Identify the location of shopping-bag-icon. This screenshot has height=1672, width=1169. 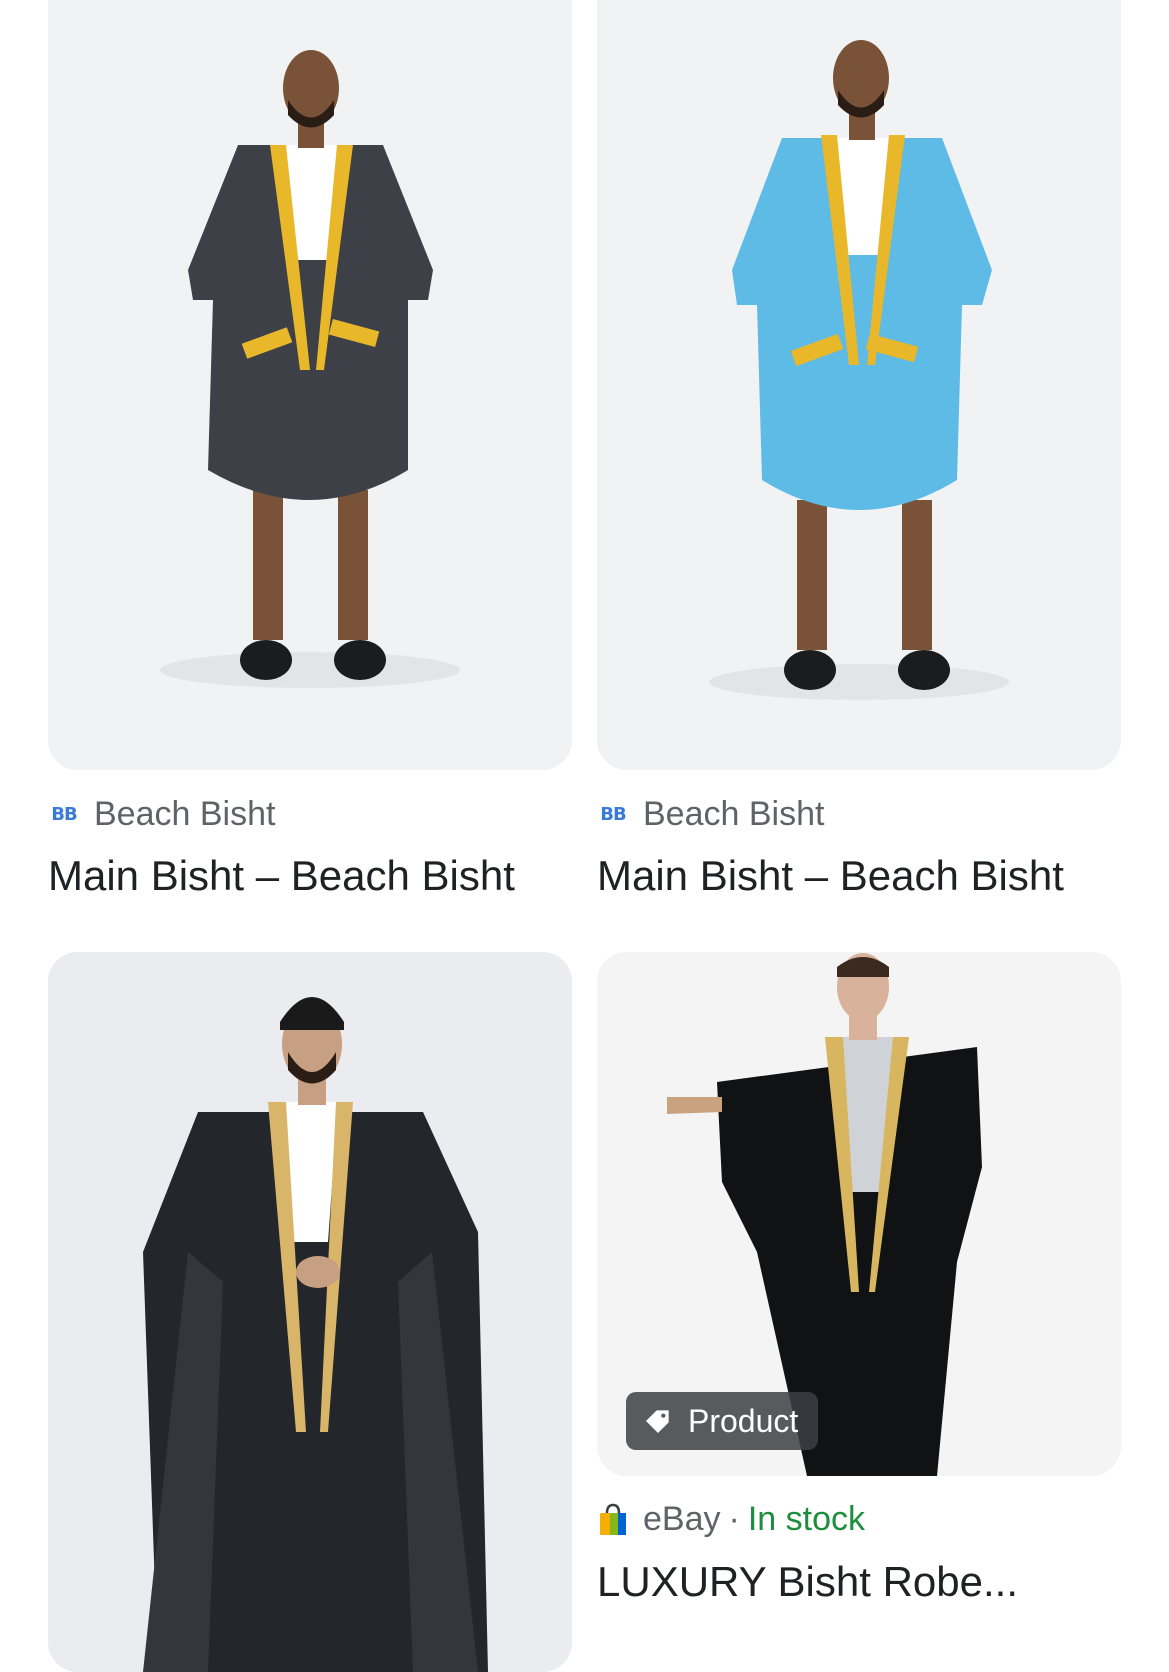
(613, 1520).